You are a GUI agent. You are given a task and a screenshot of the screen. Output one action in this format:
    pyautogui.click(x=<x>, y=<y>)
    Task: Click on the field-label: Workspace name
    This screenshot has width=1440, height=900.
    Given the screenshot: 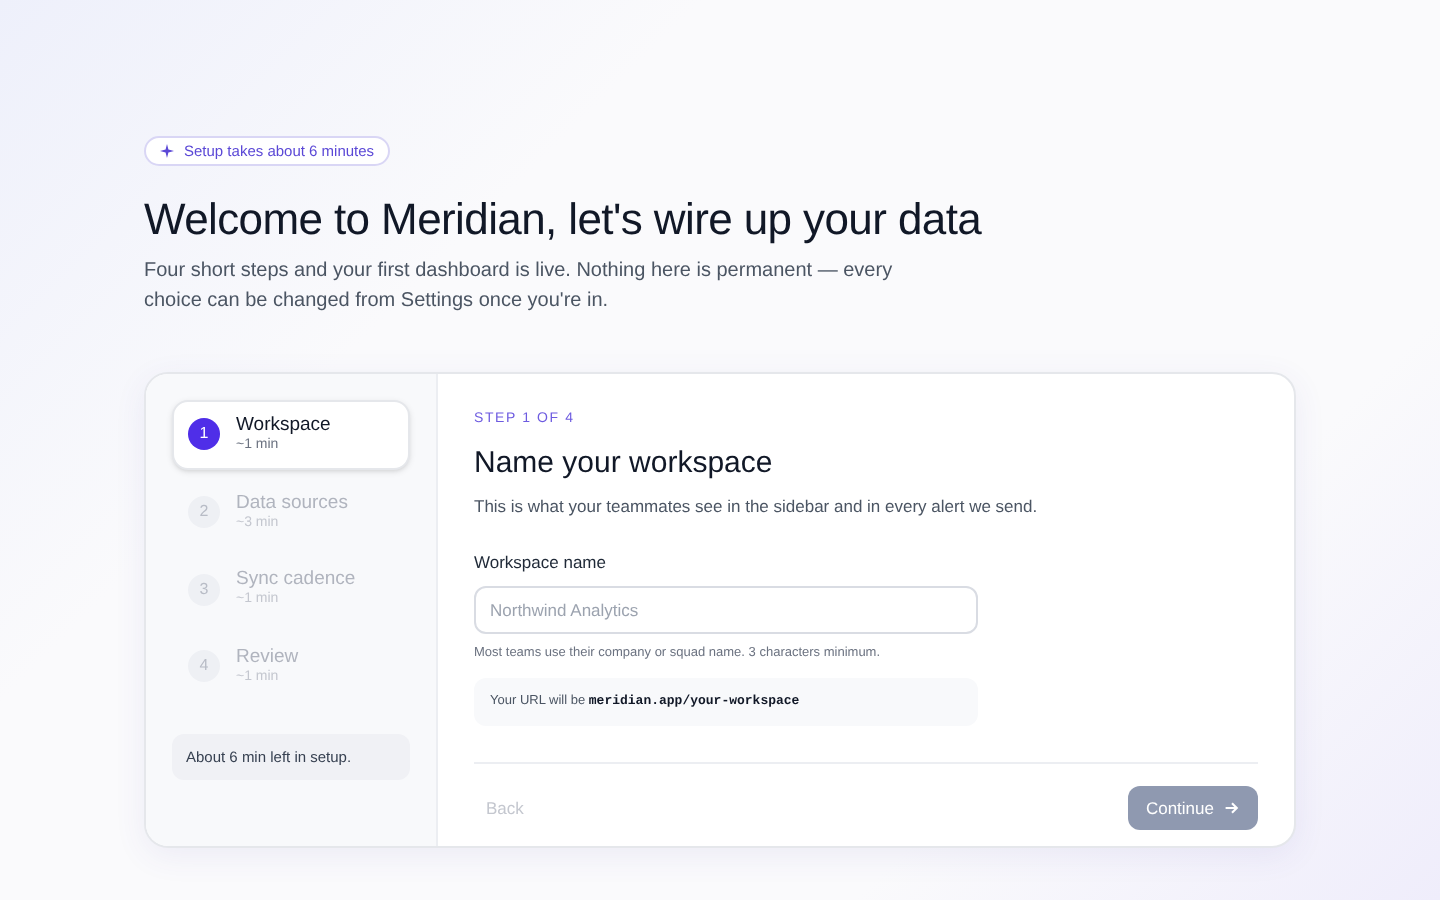 What is the action you would take?
    pyautogui.click(x=541, y=562)
    